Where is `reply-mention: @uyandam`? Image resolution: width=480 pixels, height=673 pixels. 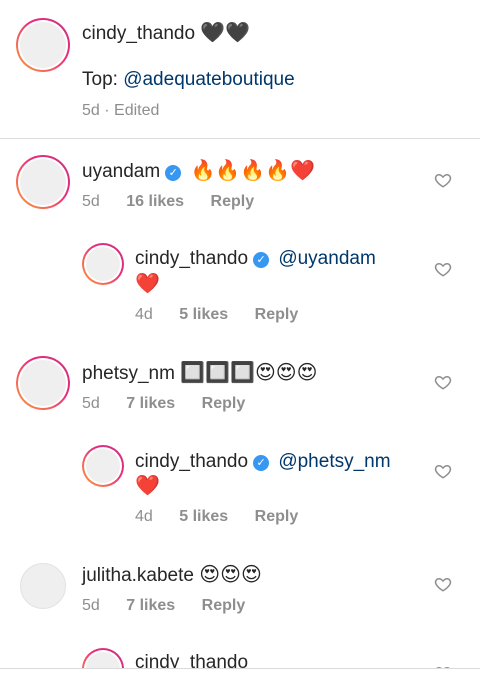 reply-mention: @uyandam is located at coordinates (326, 258).